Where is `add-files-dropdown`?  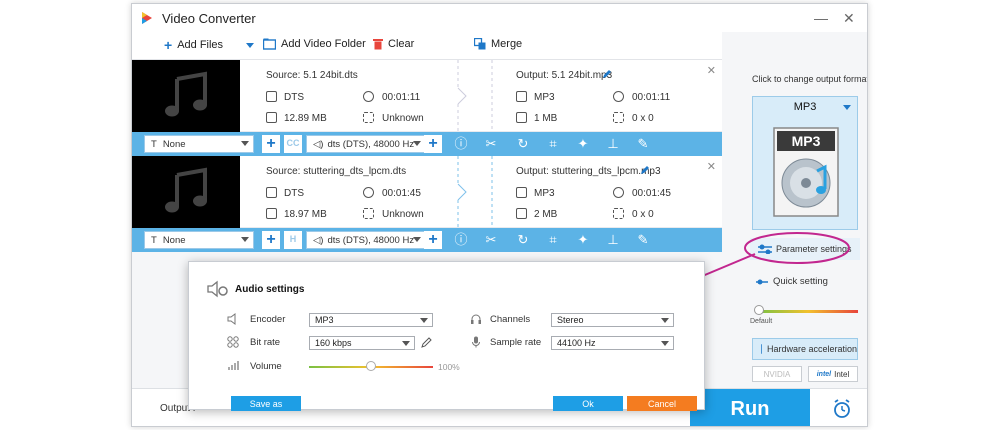
add-files-dropdown is located at coordinates (250, 46).